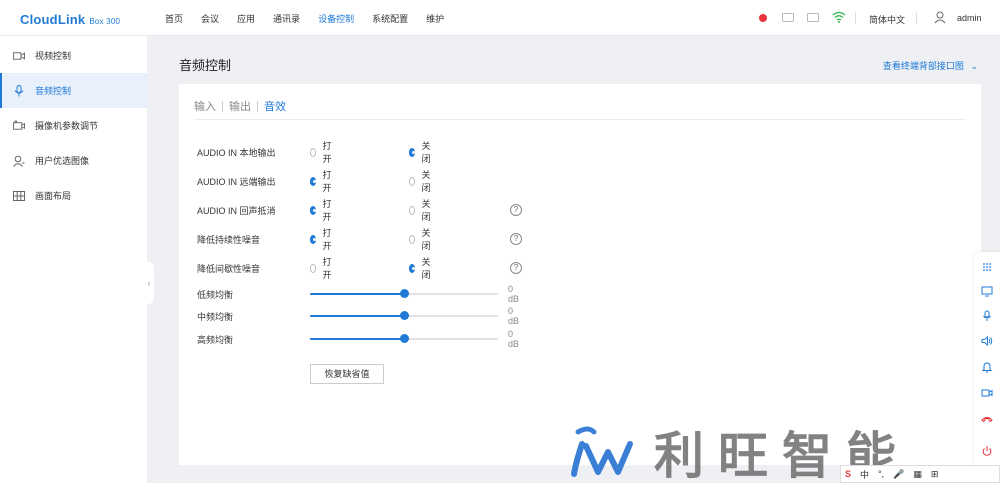 This screenshot has width=1000, height=483. Describe the element at coordinates (969, 18) in the screenshot. I see `user-name: admin` at that location.